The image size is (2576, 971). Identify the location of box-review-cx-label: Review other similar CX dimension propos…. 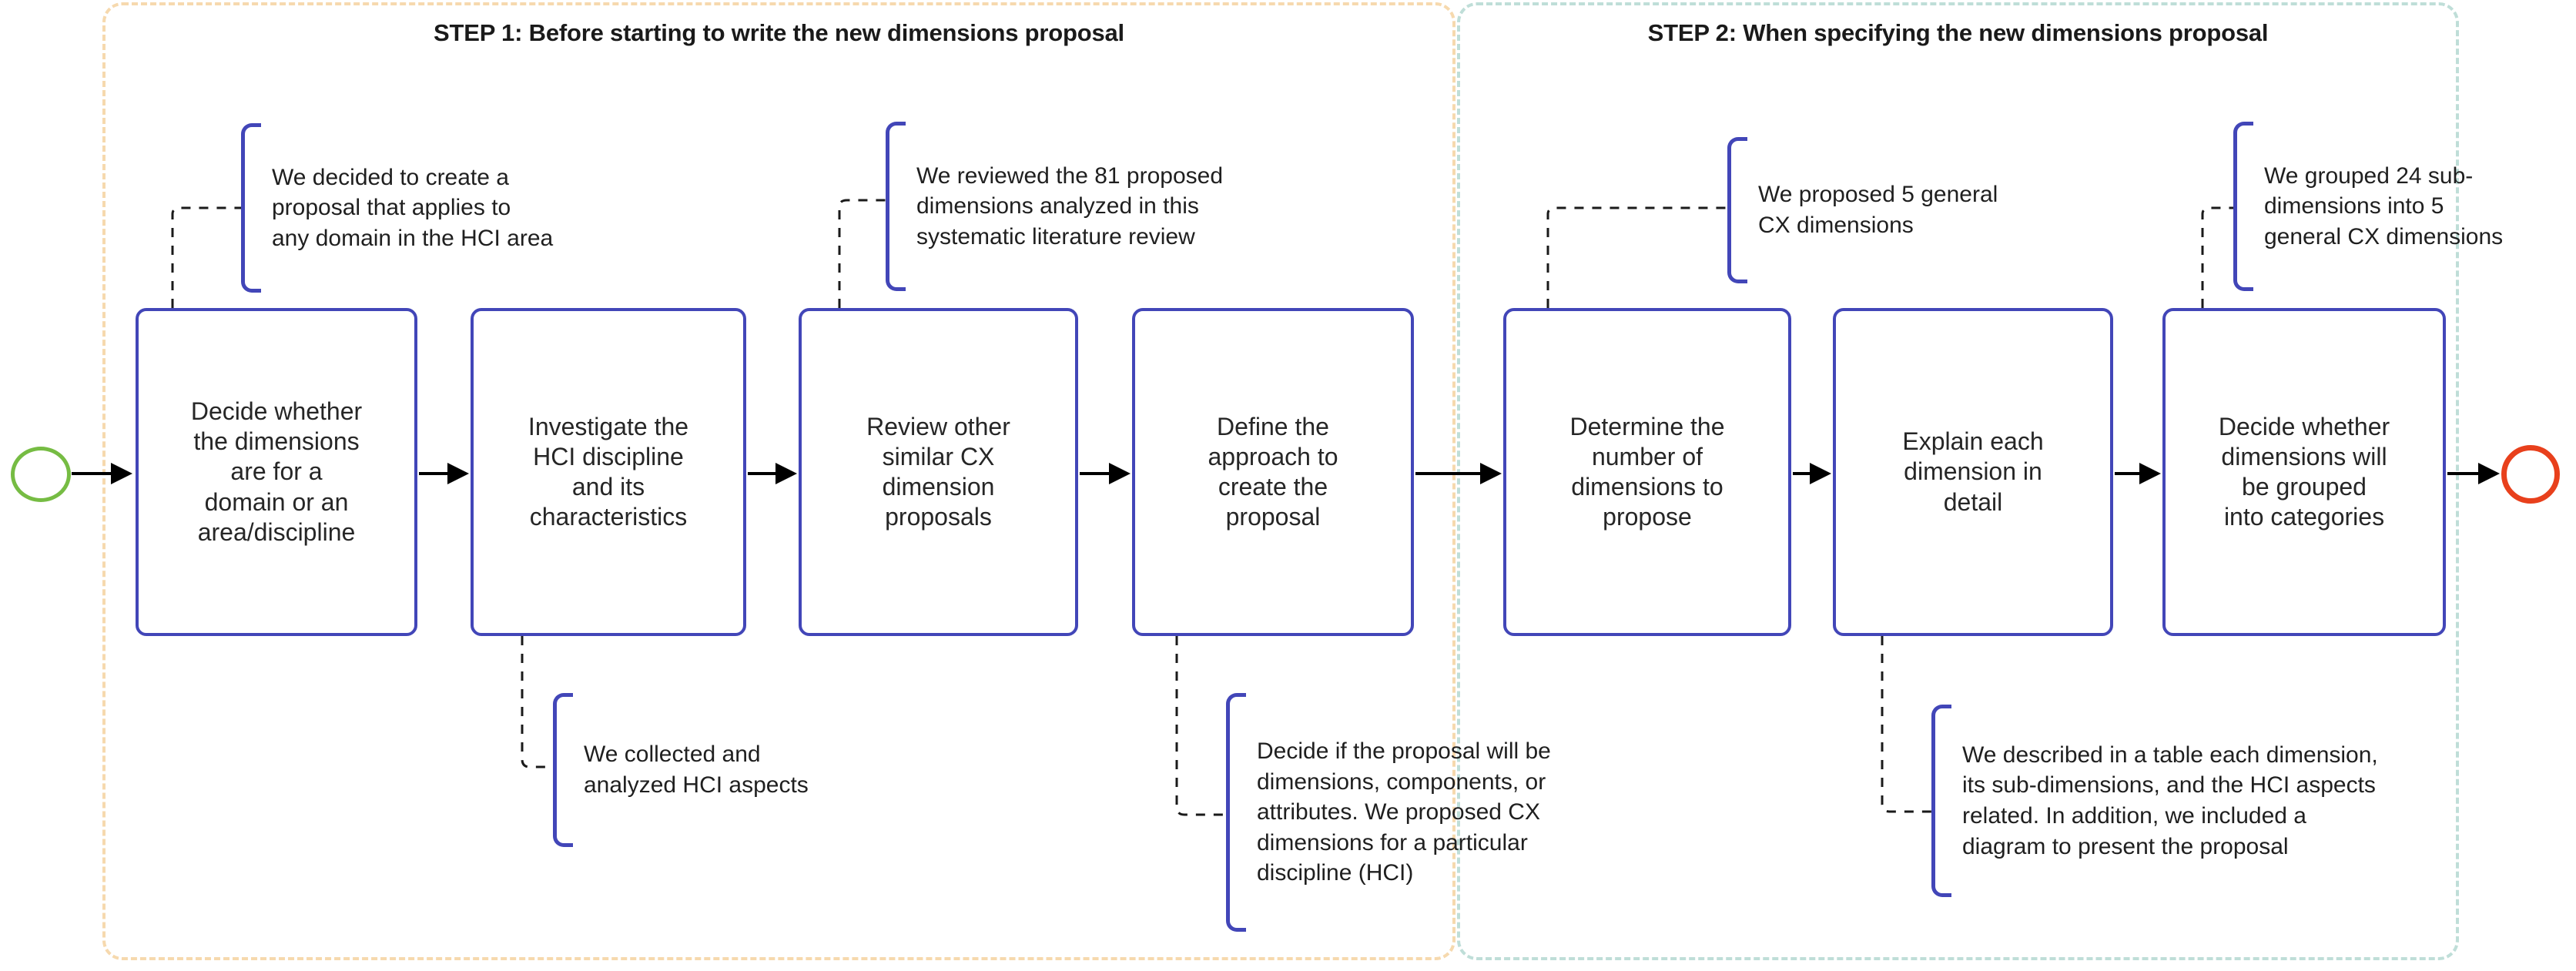
(938, 472).